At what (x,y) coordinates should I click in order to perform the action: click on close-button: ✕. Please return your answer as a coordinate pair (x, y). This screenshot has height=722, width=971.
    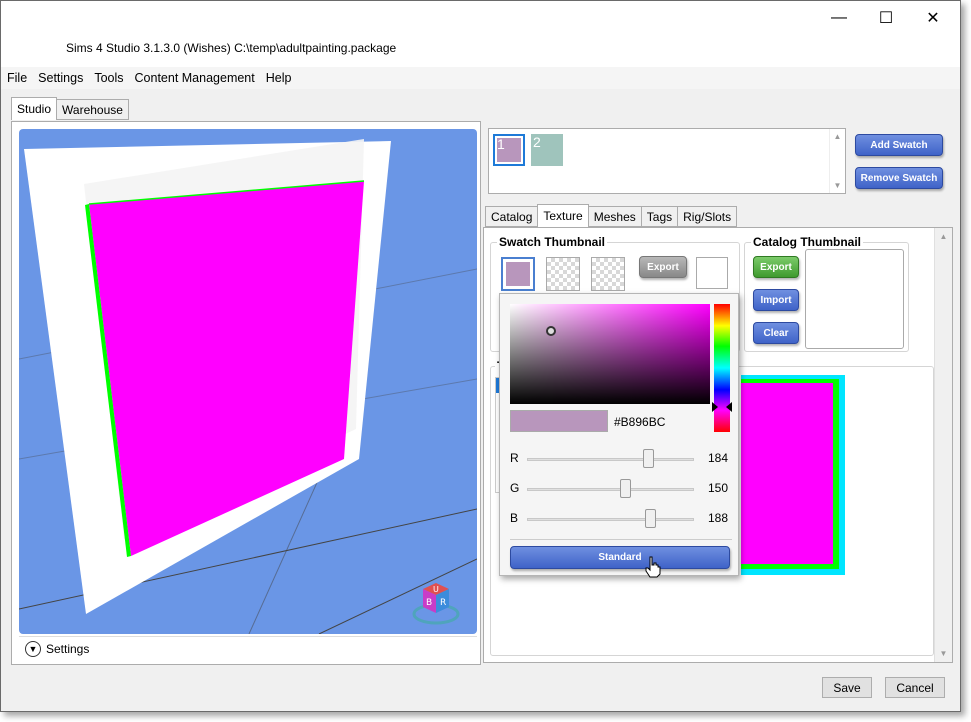
    Looking at the image, I should click on (933, 18).